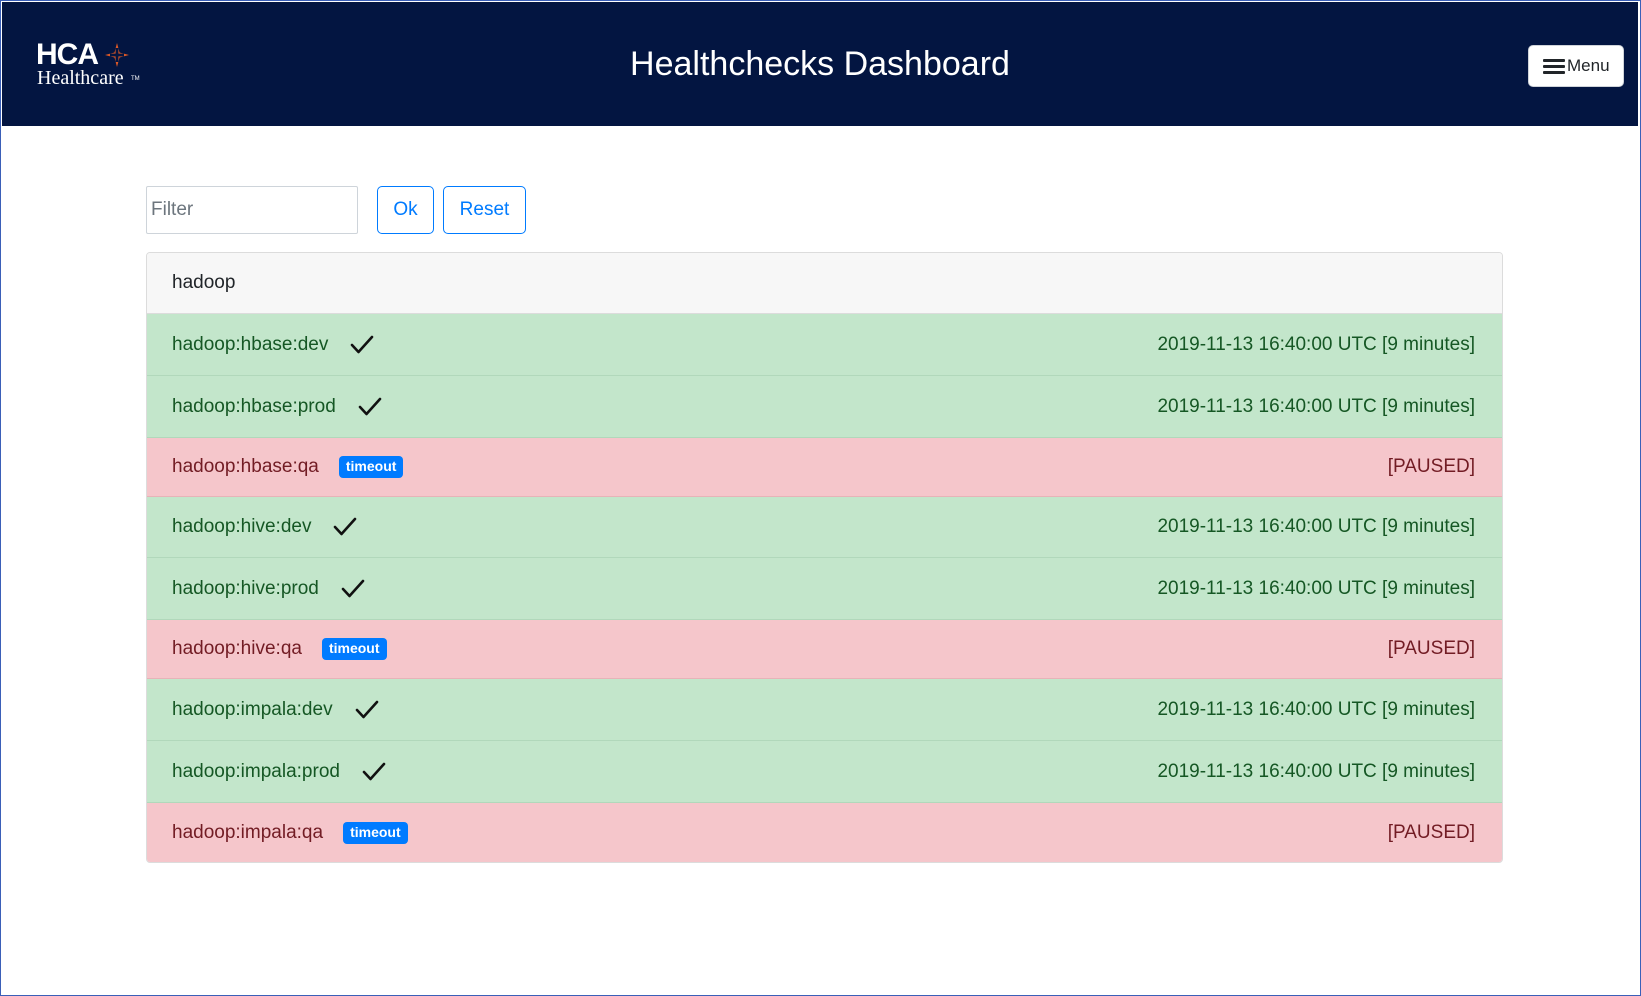 The image size is (1641, 996). What do you see at coordinates (254, 406) in the screenshot?
I see `check-name: hadoop:hbase:prod` at bounding box center [254, 406].